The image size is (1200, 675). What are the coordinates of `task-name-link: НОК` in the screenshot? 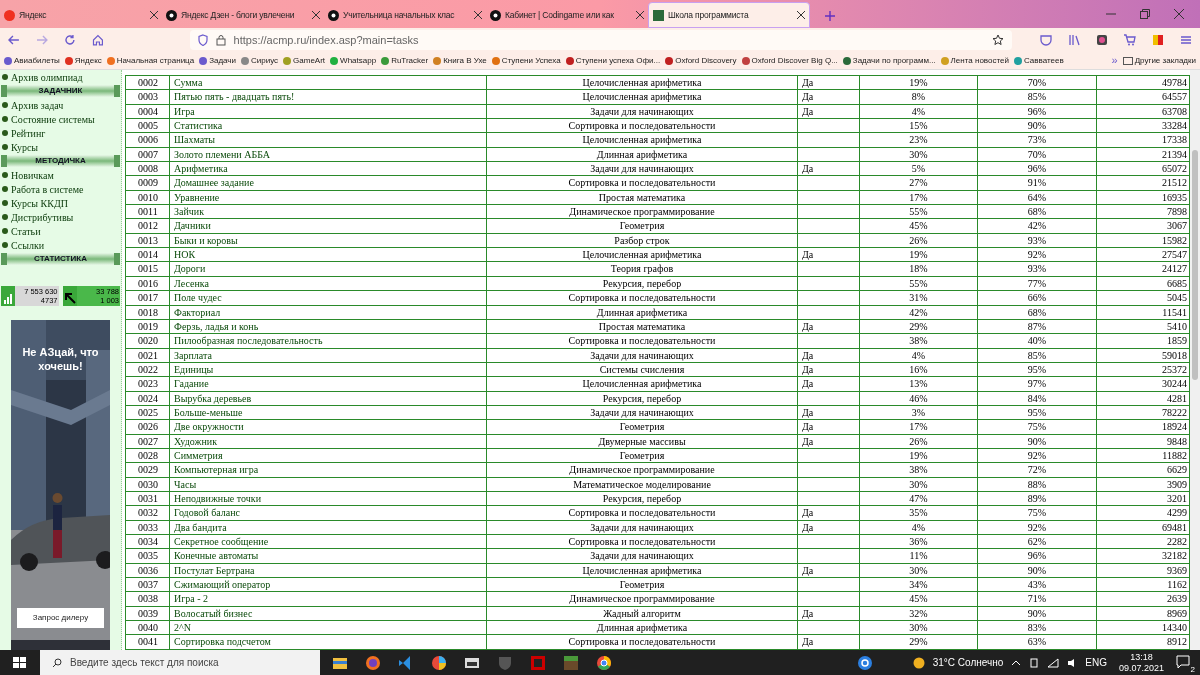 It's located at (185, 255).